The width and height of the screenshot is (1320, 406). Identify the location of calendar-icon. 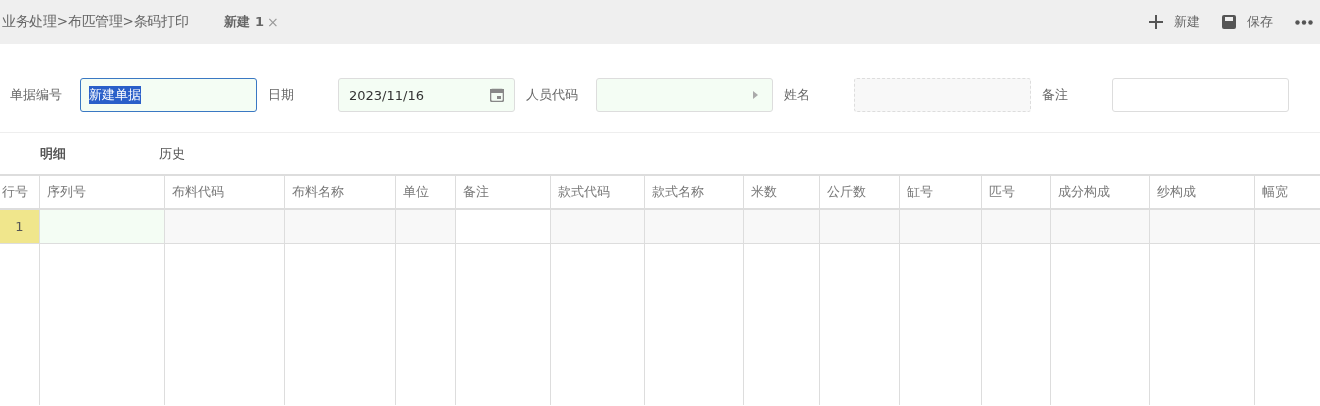
(497, 95).